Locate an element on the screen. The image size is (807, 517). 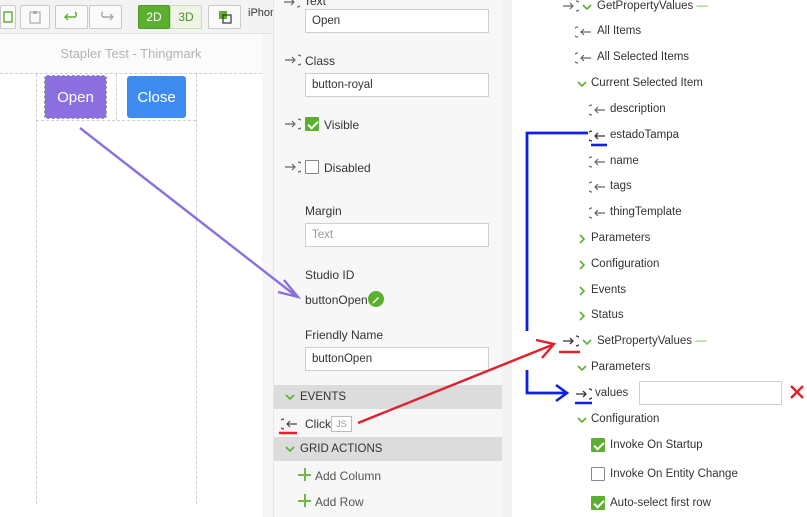
tree-item-events: Events is located at coordinates (608, 290).